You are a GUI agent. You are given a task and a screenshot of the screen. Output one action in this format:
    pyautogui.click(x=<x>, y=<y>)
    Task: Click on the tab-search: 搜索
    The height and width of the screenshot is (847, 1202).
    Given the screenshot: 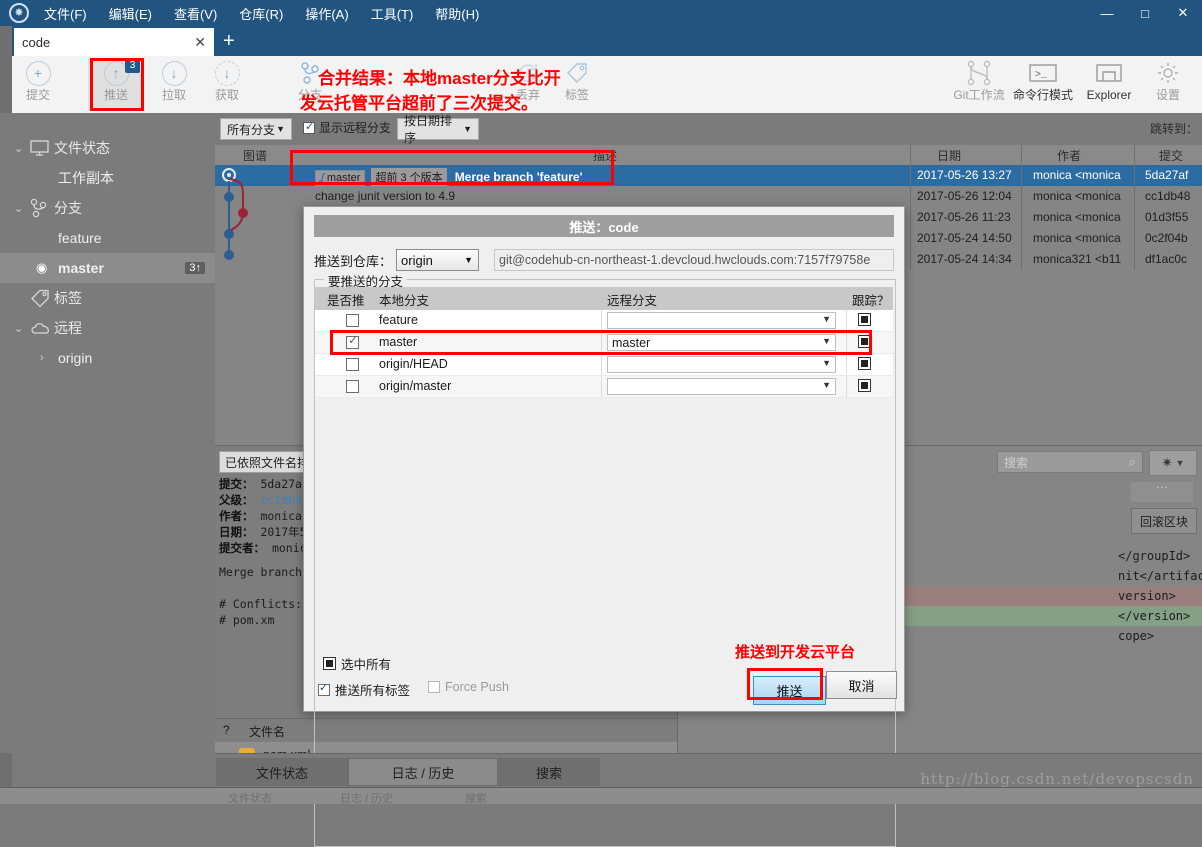 What is the action you would take?
    pyautogui.click(x=549, y=772)
    